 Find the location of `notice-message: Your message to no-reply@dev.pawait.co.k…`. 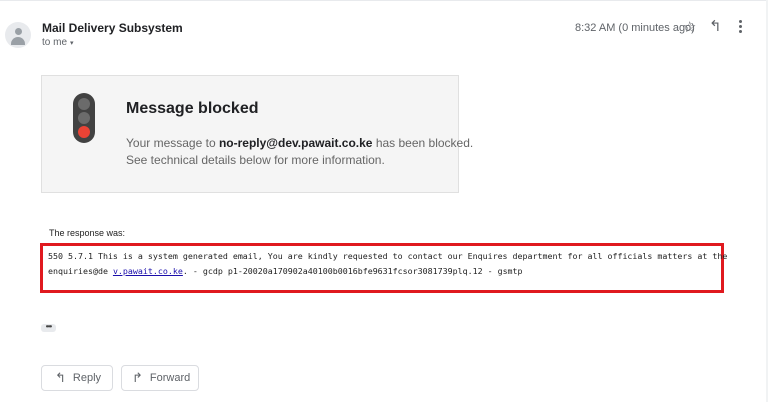

notice-message: Your message to no-reply@dev.pawait.co.k… is located at coordinates (300, 143).